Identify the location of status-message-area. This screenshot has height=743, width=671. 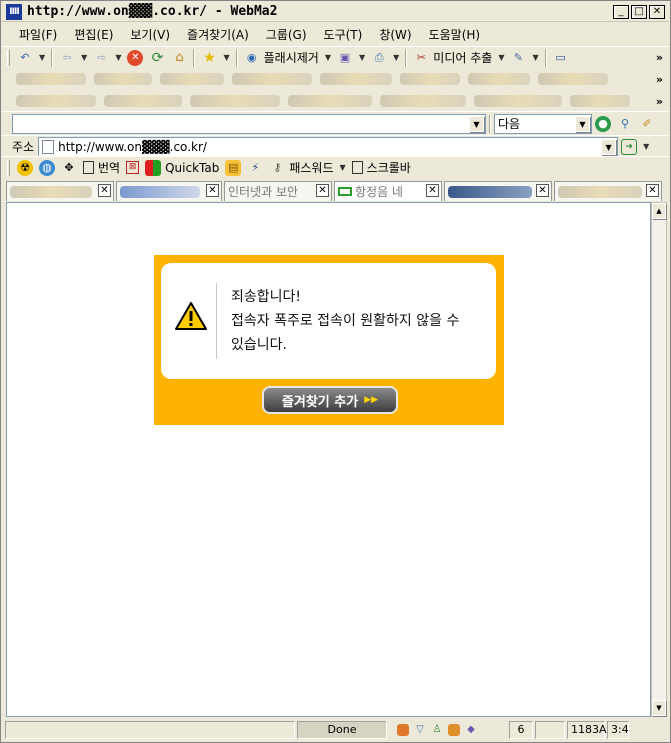
(150, 730).